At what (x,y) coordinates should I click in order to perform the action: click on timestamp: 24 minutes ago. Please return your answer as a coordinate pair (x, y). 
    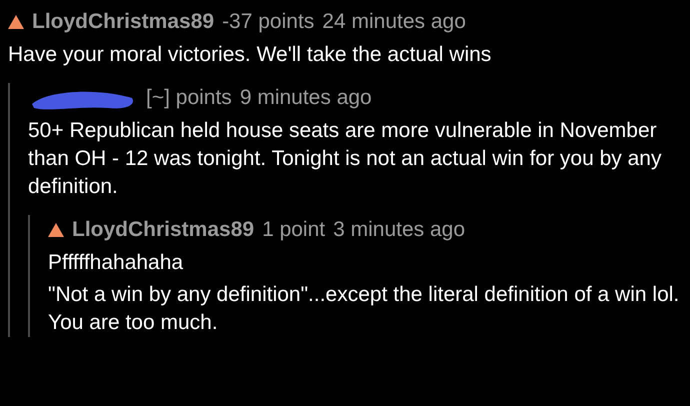
    Looking at the image, I should click on (394, 22).